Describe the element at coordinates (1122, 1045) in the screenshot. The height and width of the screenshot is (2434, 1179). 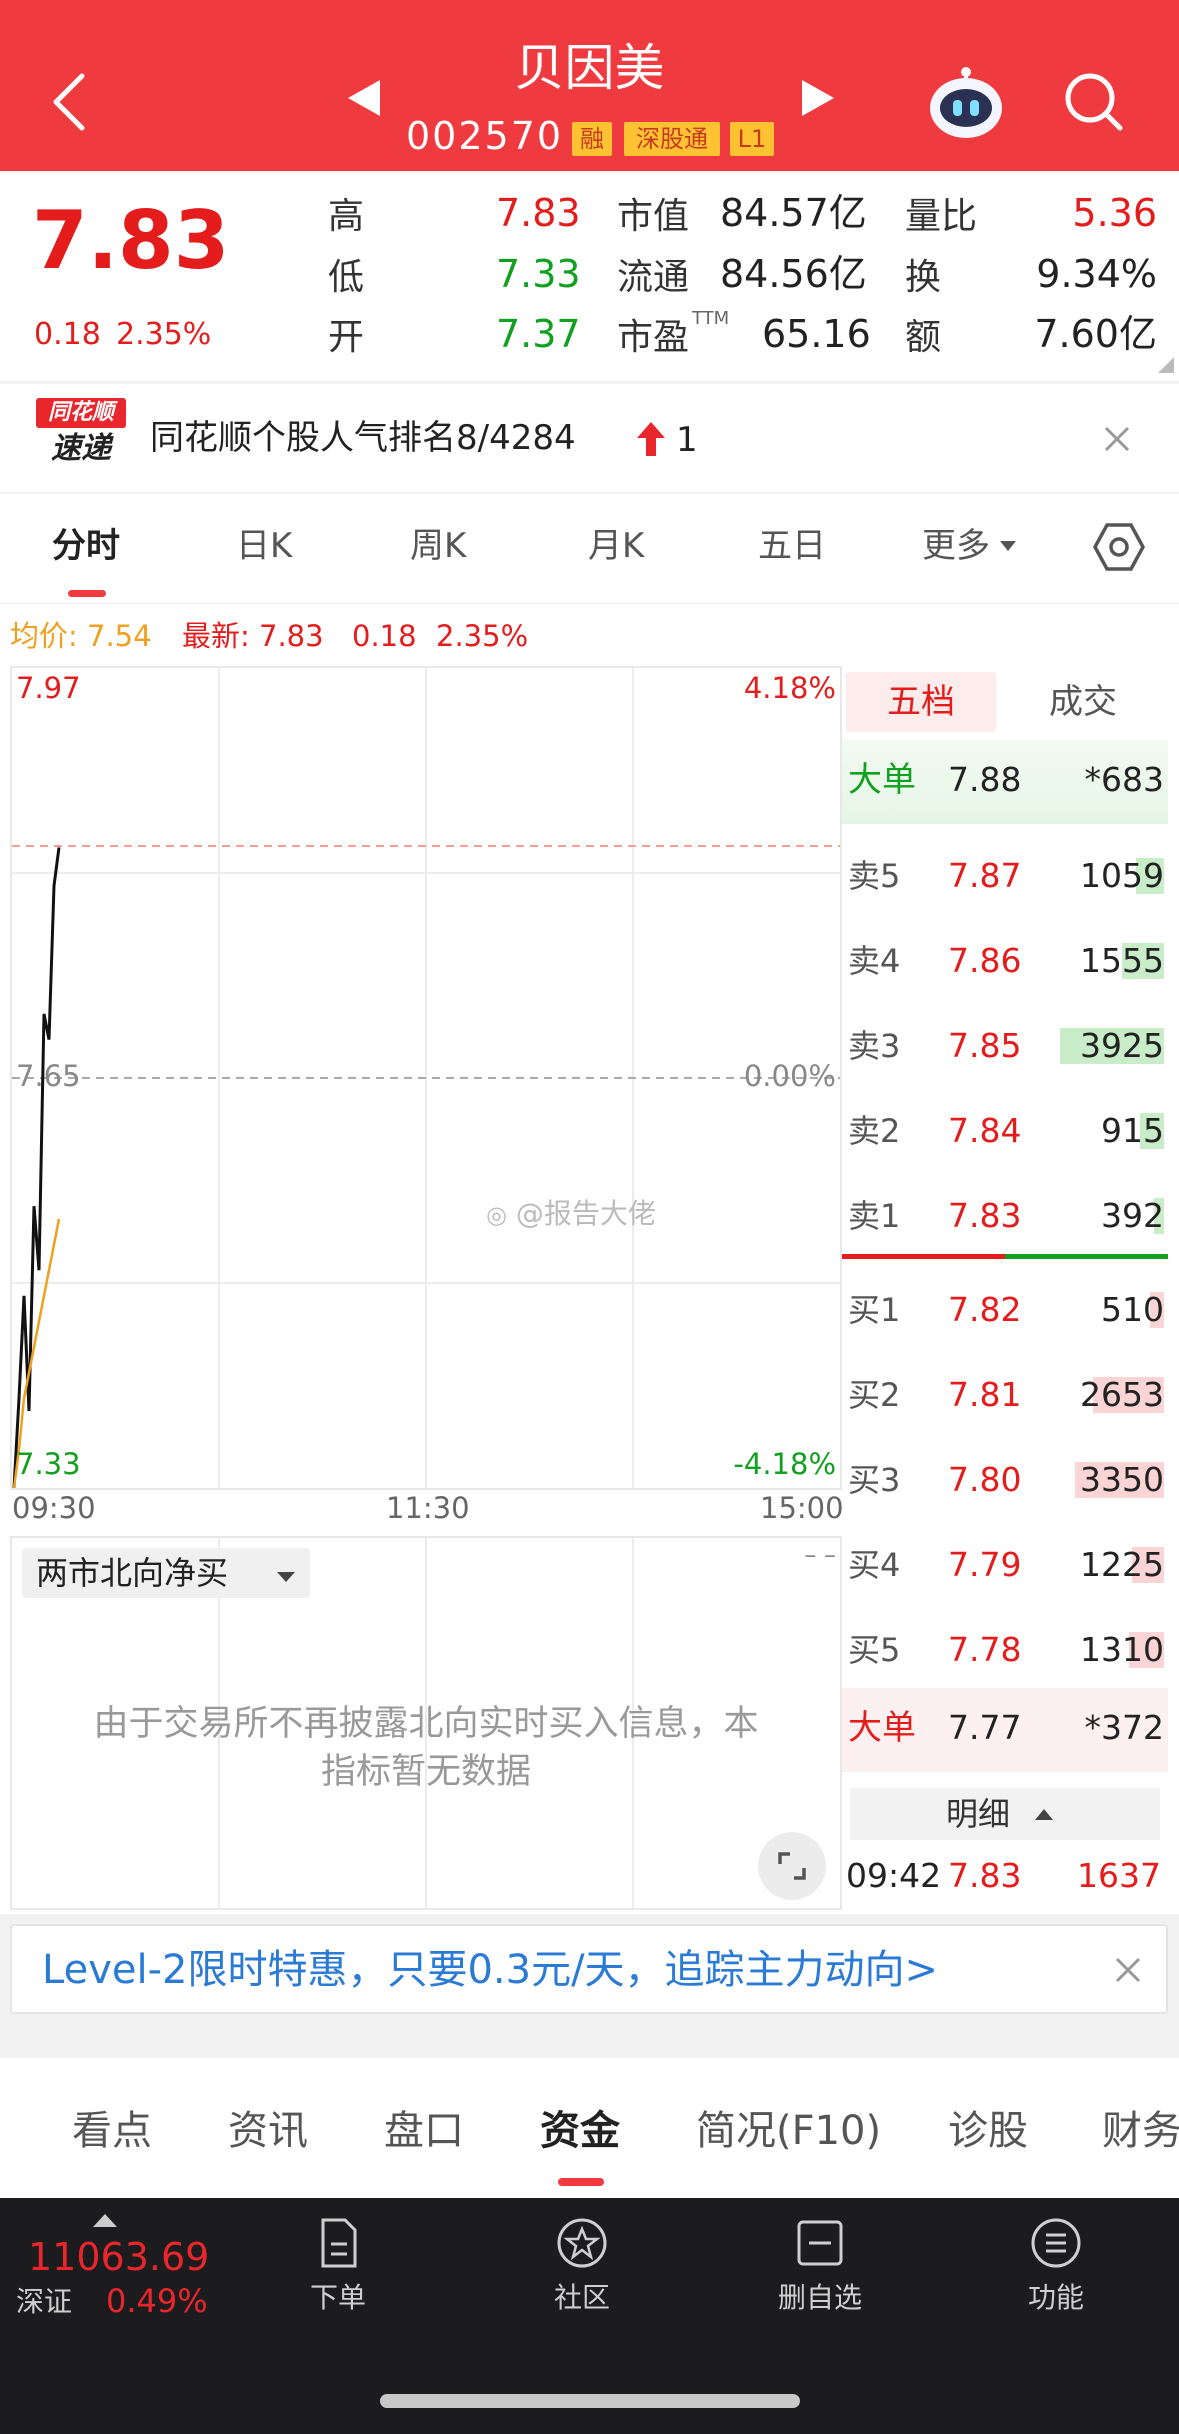
I see `level-volume: 3925` at that location.